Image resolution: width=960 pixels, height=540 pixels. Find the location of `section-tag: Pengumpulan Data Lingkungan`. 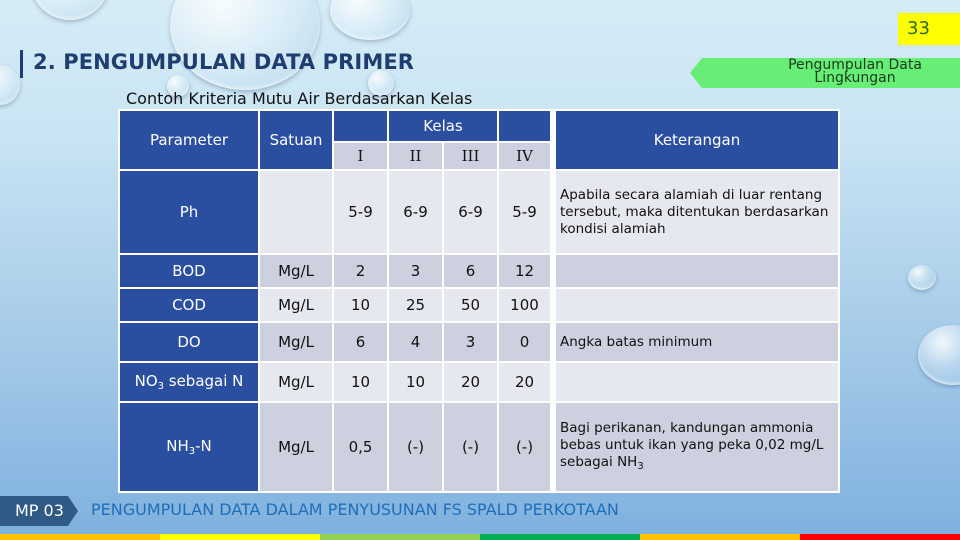

section-tag: Pengumpulan Data Lingkungan is located at coordinates (825, 73).